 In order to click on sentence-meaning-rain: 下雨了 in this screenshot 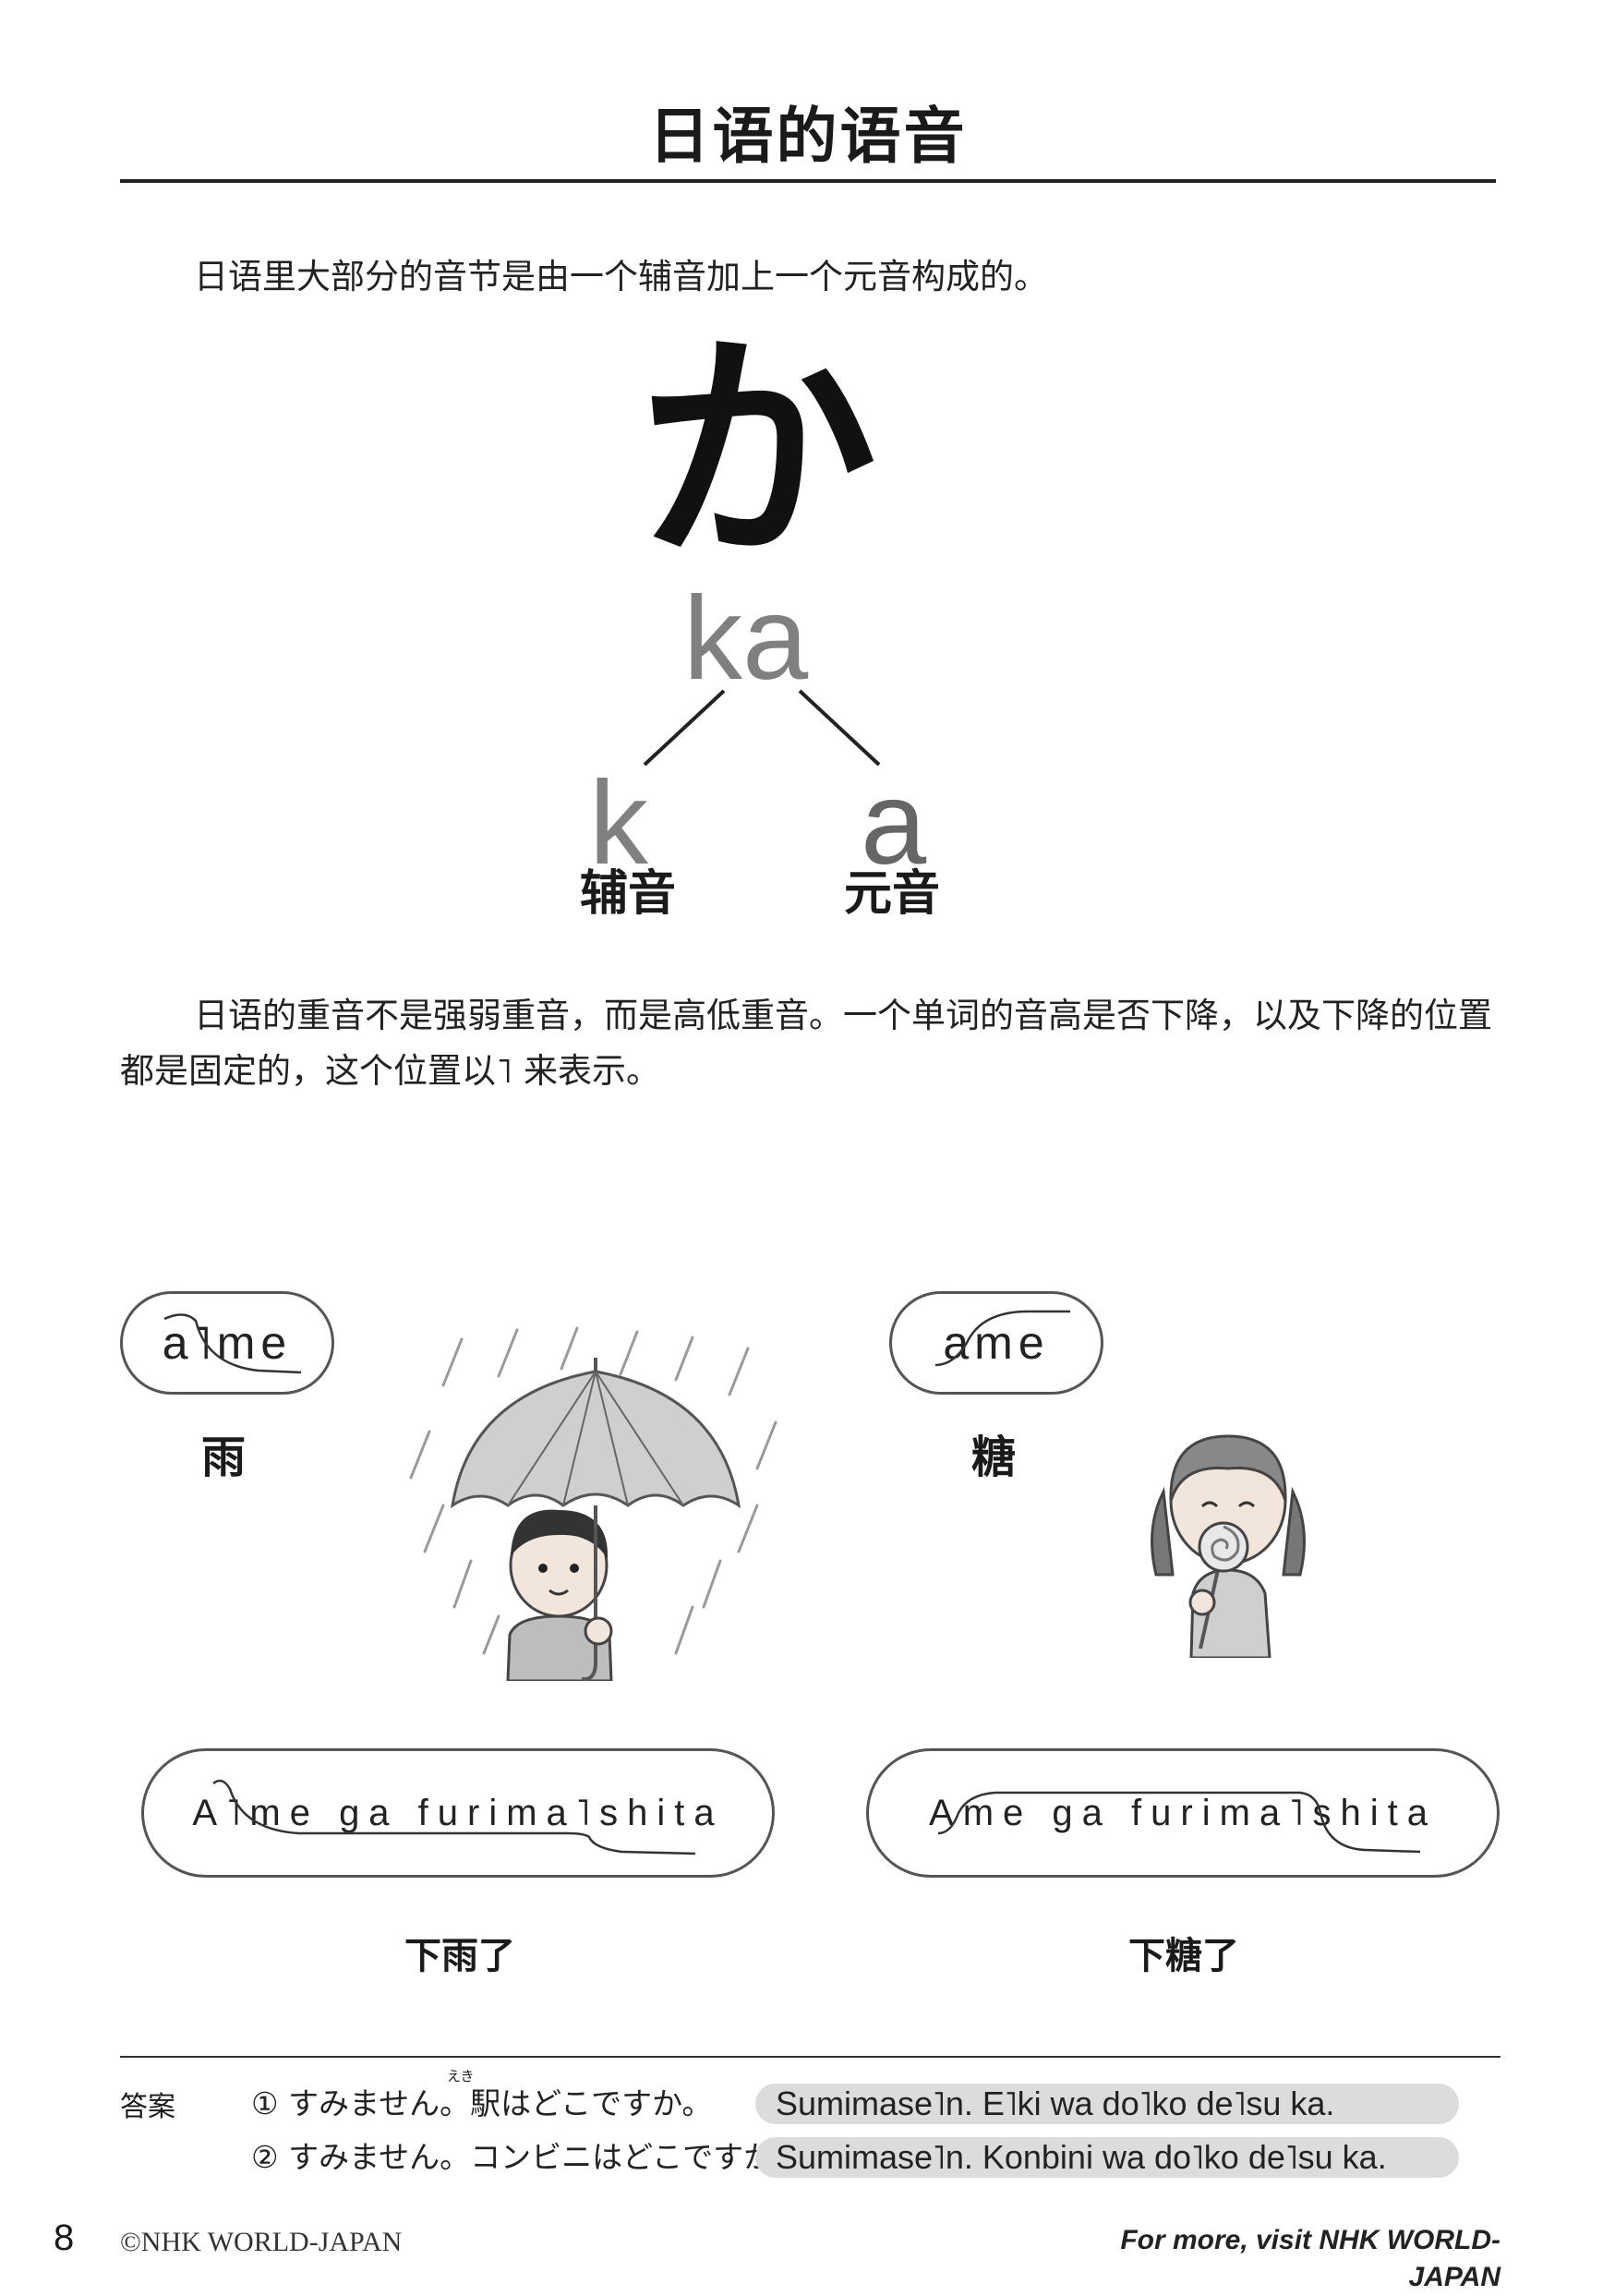, I will do `click(459, 1956)`.